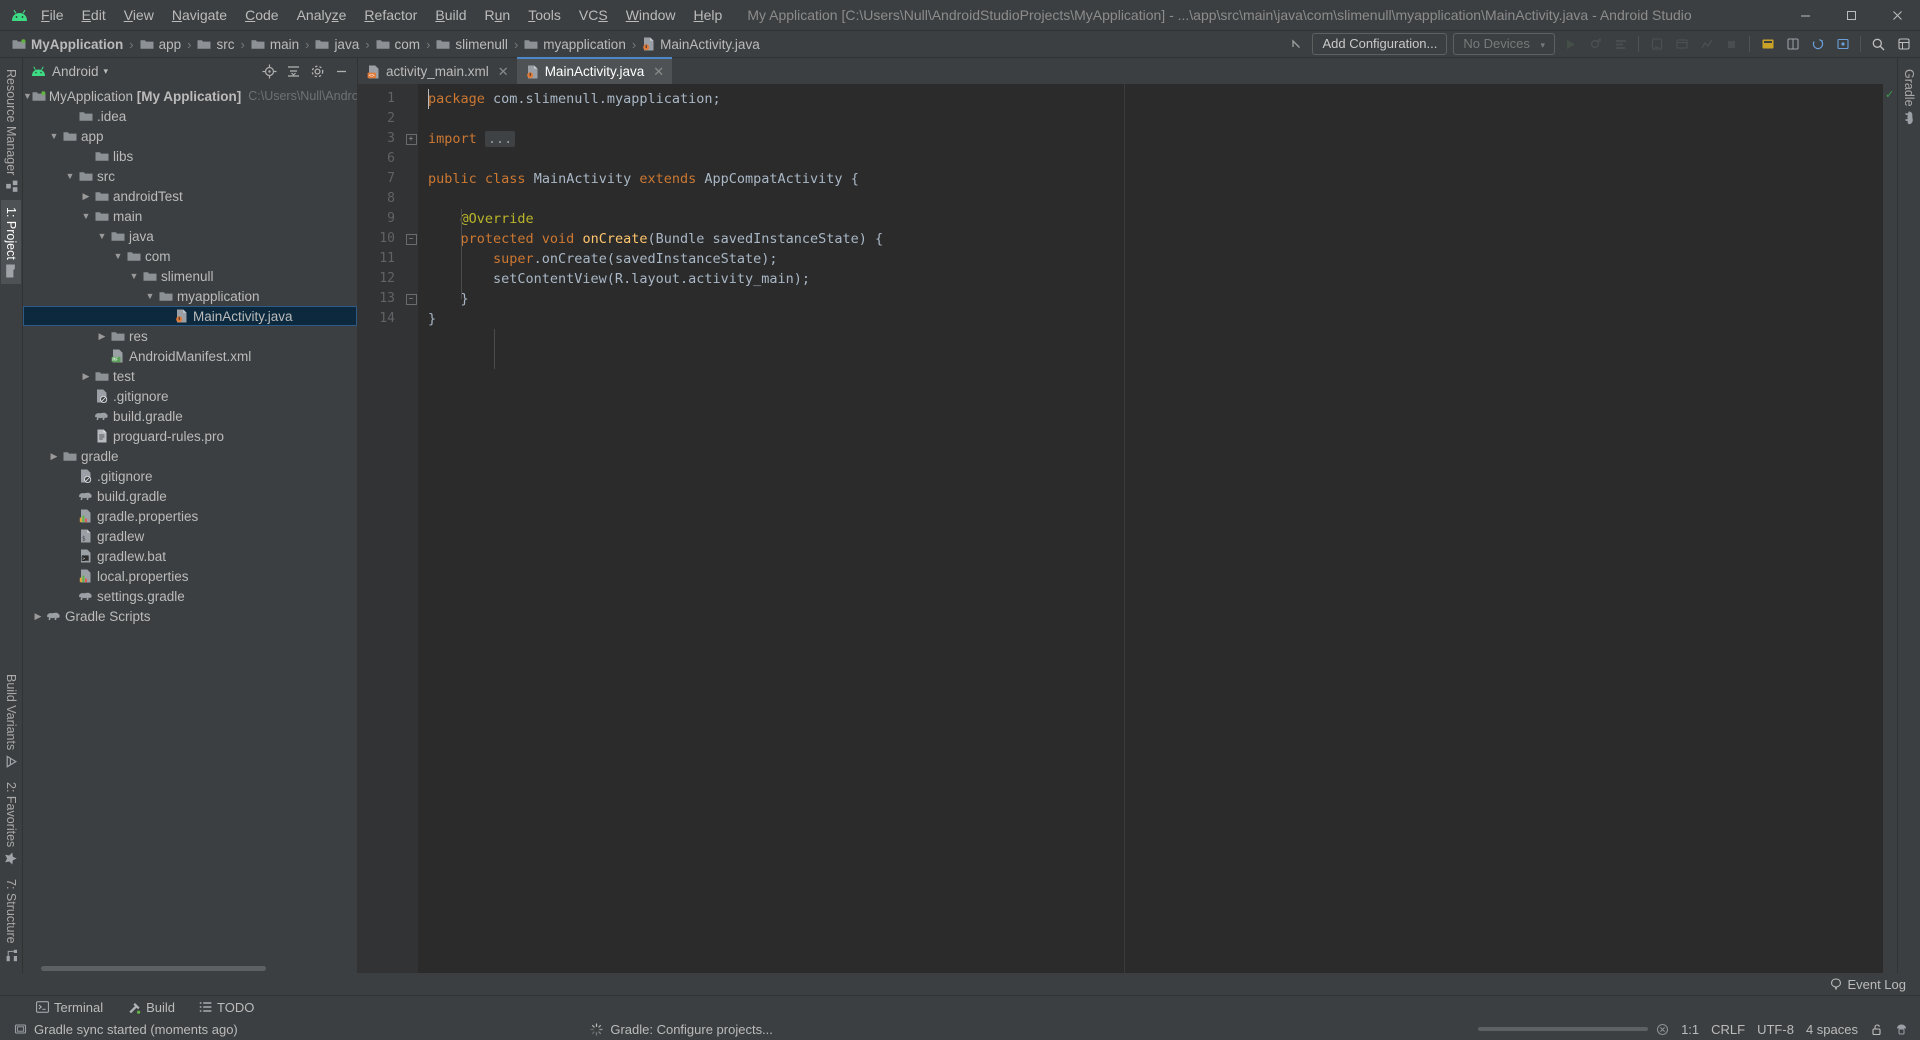  Describe the element at coordinates (322, 15) in the screenshot. I see `menu-item-analyze: Analyze` at that location.